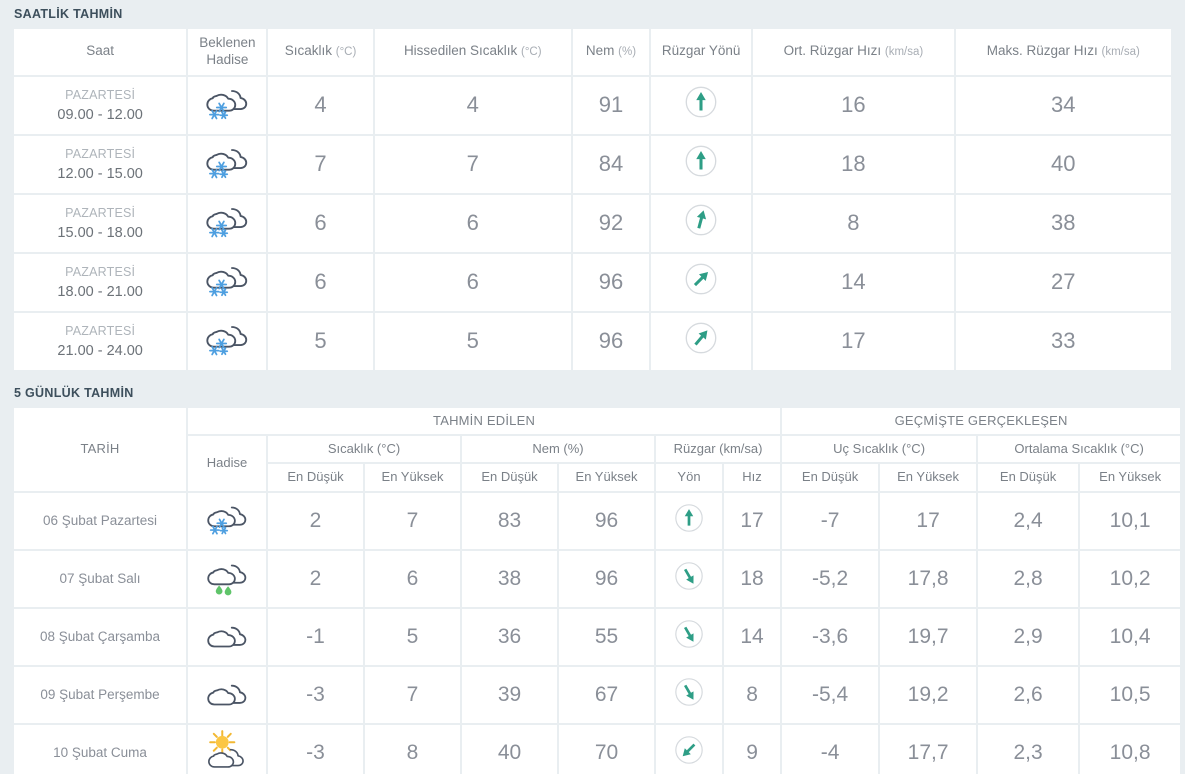 The width and height of the screenshot is (1185, 774). I want to click on fiveday-date-cell: 08 Şubat Çarşamba, so click(100, 636).